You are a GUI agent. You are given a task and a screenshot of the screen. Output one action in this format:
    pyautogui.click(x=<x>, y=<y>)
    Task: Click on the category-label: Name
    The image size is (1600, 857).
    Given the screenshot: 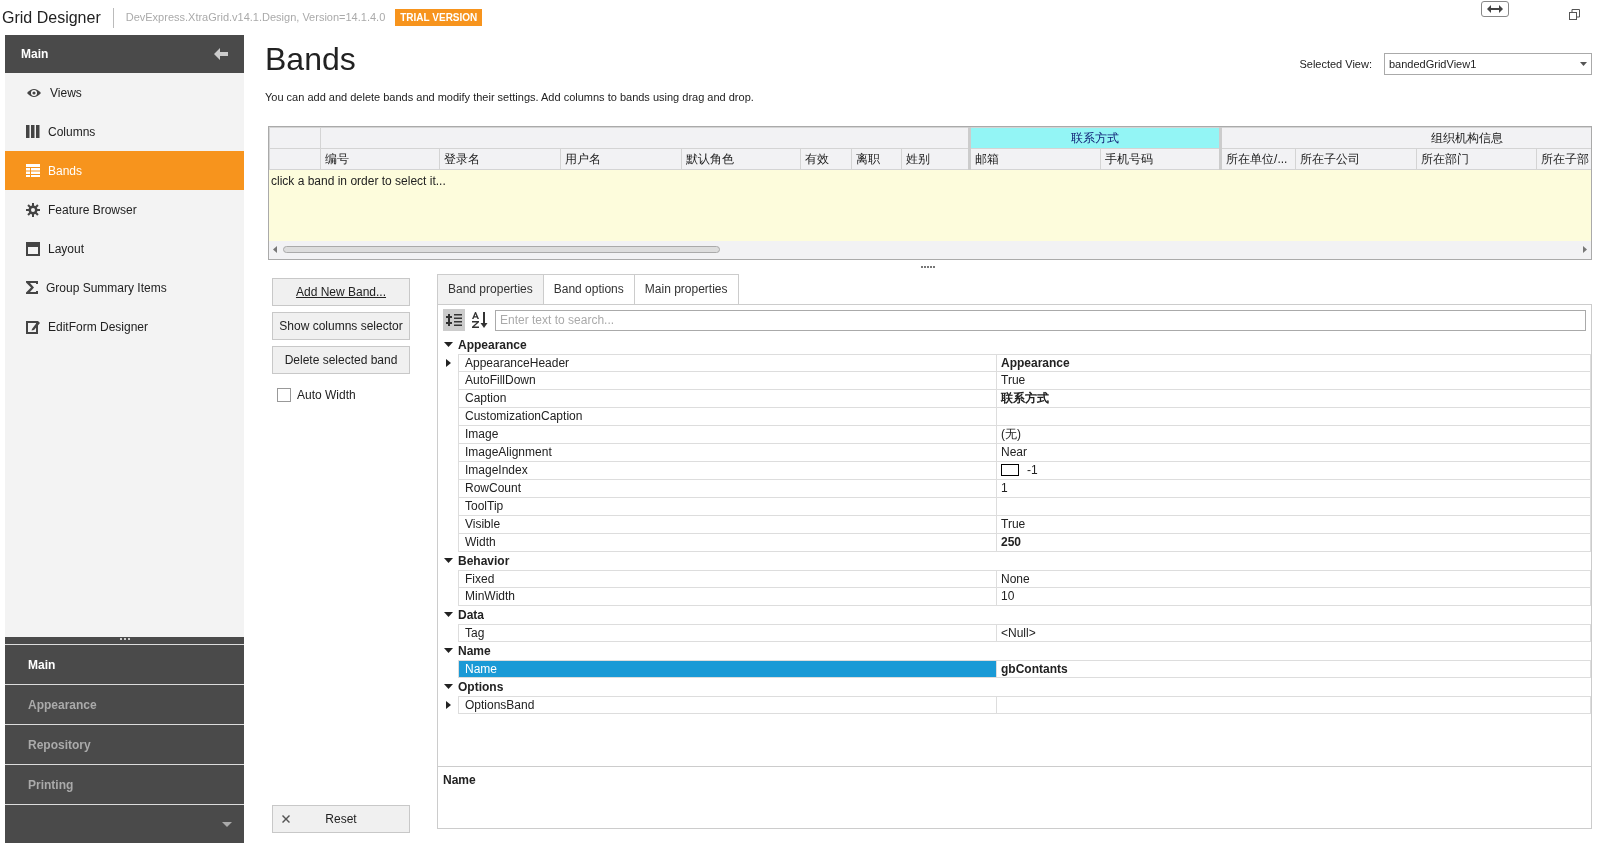 What is the action you would take?
    pyautogui.click(x=474, y=651)
    